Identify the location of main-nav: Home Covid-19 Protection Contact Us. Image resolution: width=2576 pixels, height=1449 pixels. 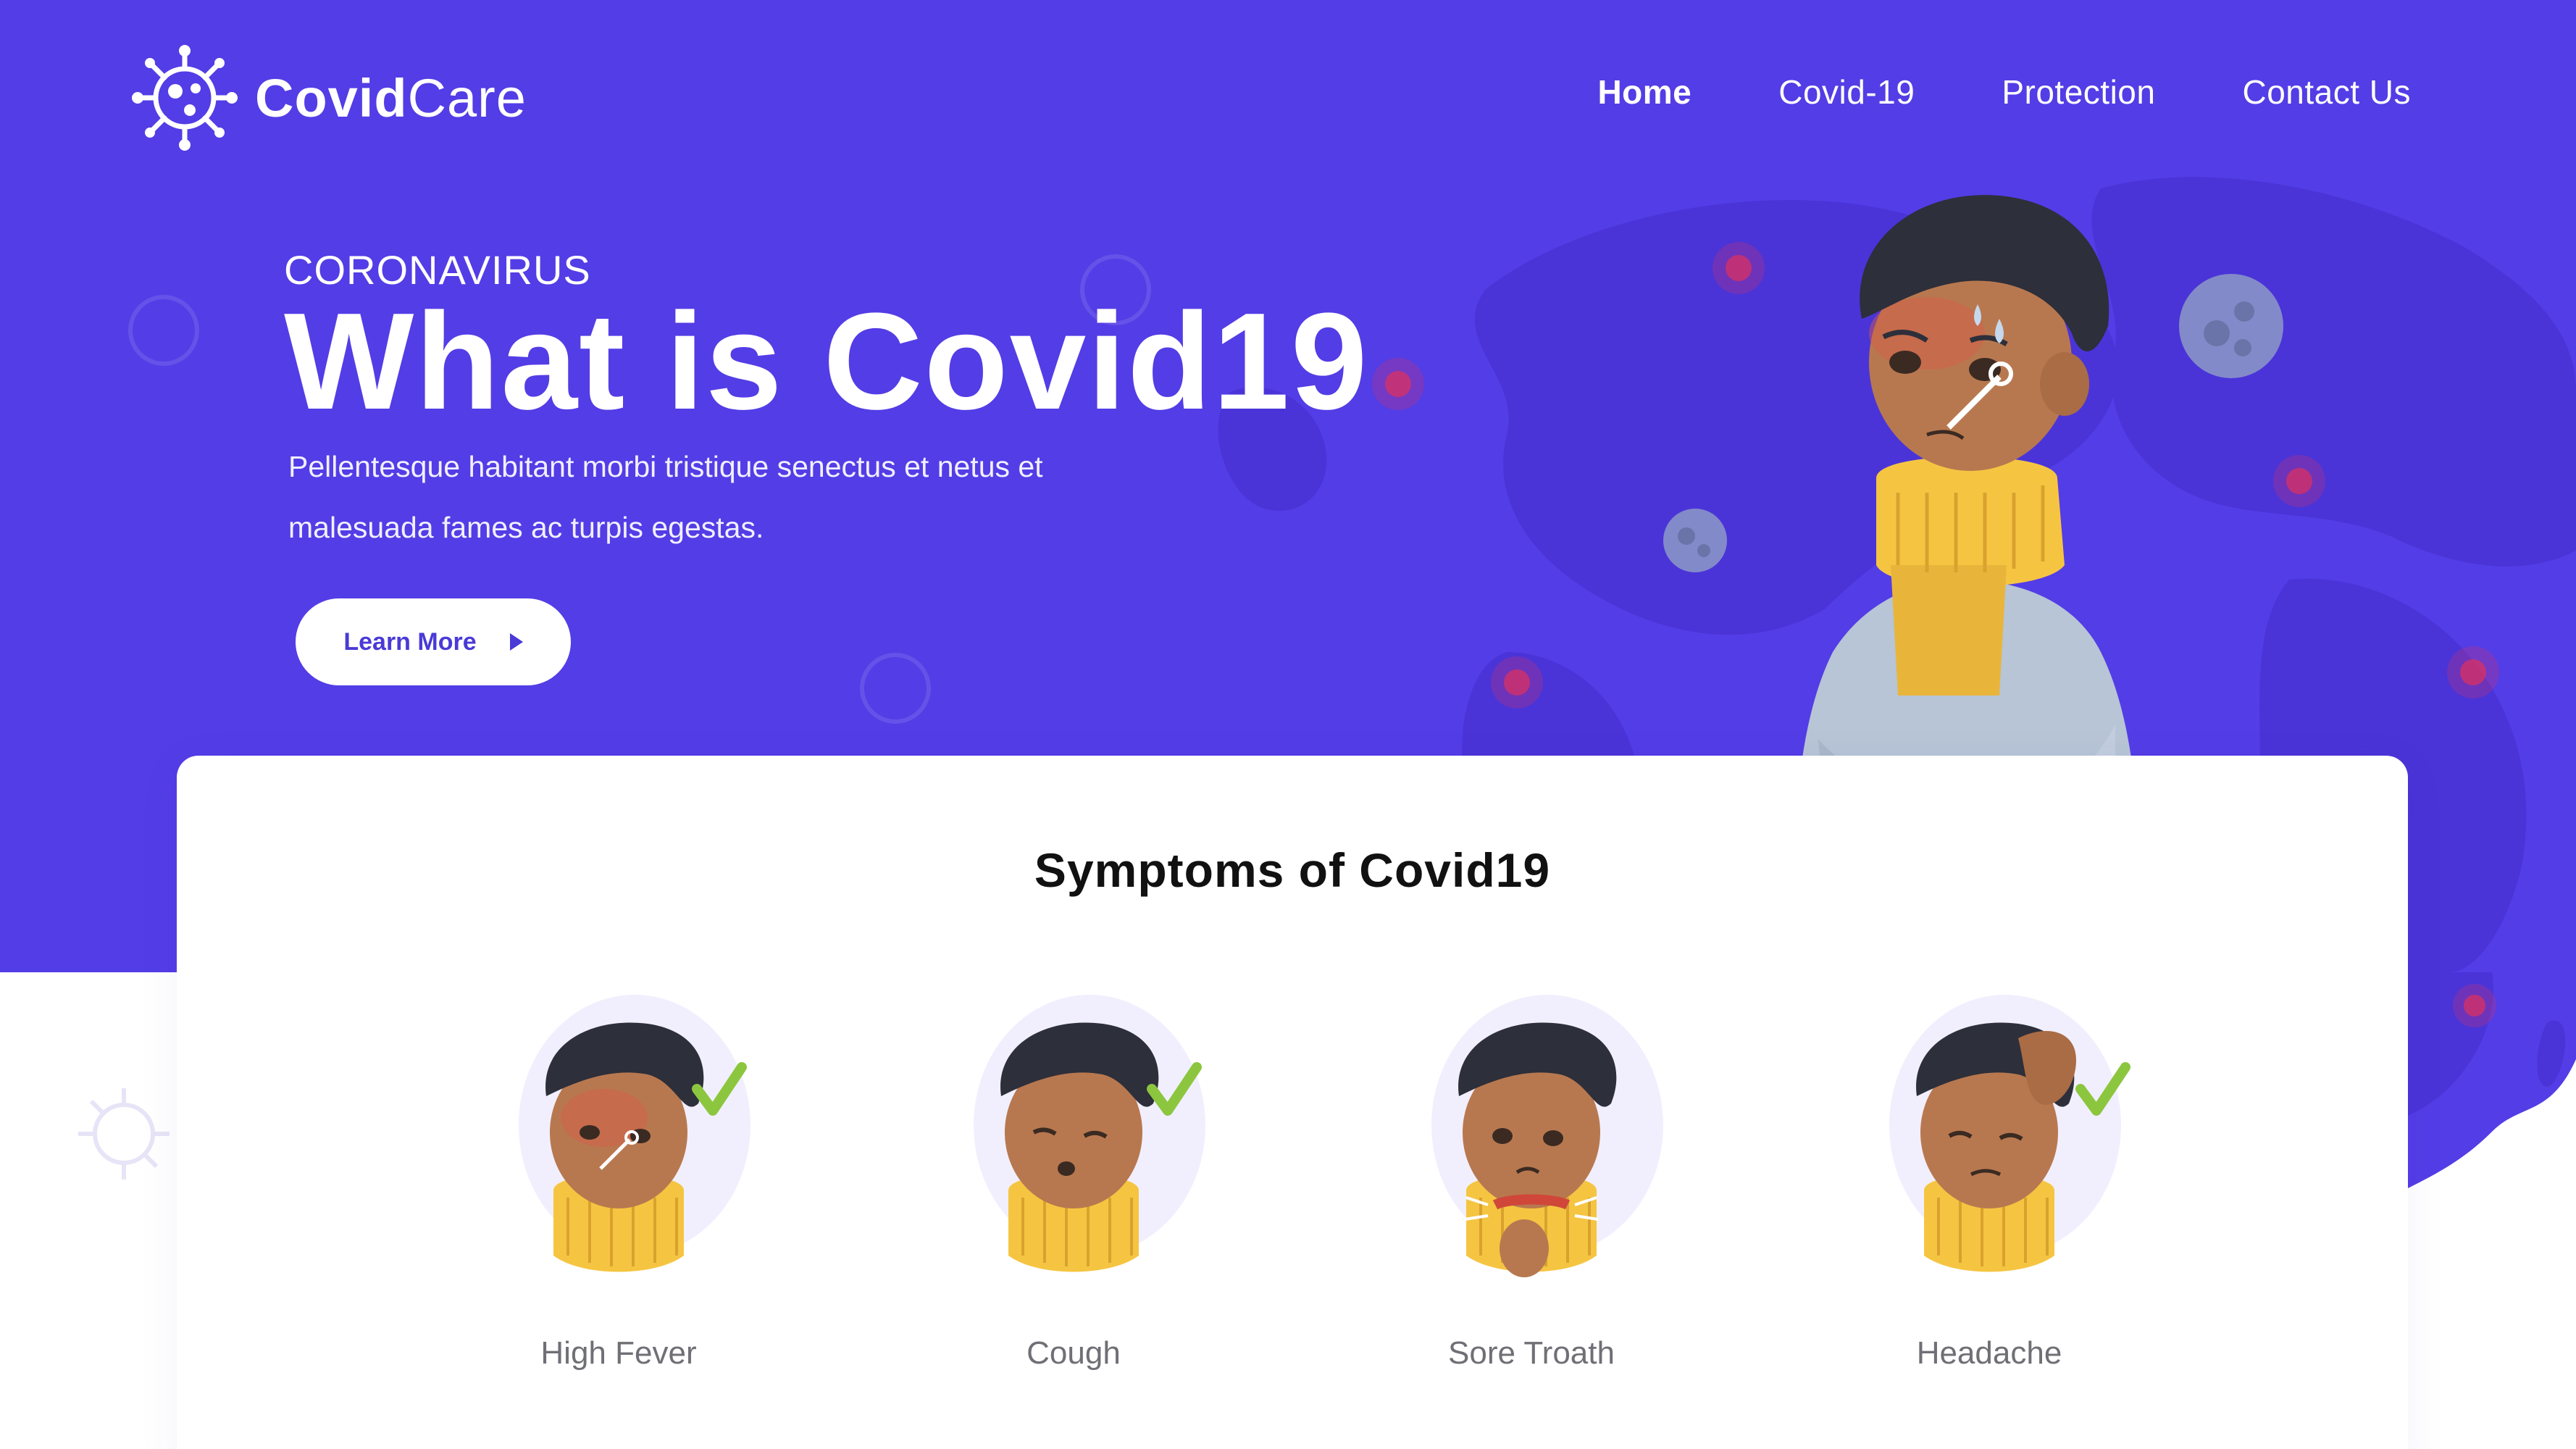
(2004, 92).